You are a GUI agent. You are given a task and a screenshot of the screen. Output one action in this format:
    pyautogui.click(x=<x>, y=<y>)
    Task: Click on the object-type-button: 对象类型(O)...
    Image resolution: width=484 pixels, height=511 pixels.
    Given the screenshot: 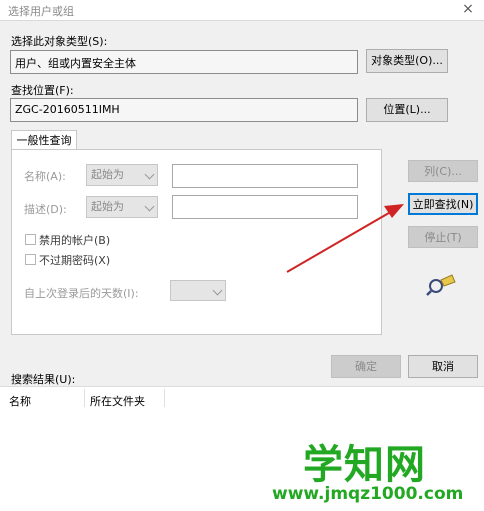 What is the action you would take?
    pyautogui.click(x=407, y=61)
    